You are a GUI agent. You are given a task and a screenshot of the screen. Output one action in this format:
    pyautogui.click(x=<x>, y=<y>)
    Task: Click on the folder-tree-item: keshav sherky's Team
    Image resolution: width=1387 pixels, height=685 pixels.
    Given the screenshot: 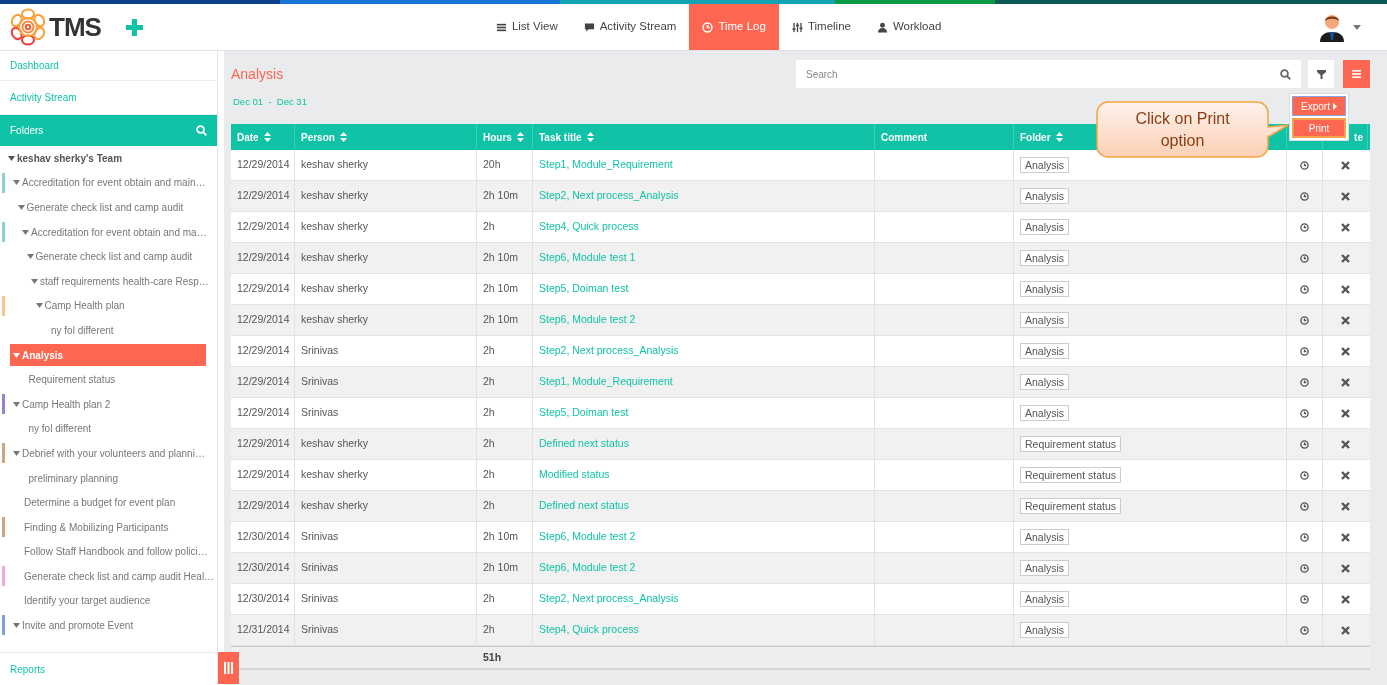 What is the action you would take?
    pyautogui.click(x=65, y=158)
    